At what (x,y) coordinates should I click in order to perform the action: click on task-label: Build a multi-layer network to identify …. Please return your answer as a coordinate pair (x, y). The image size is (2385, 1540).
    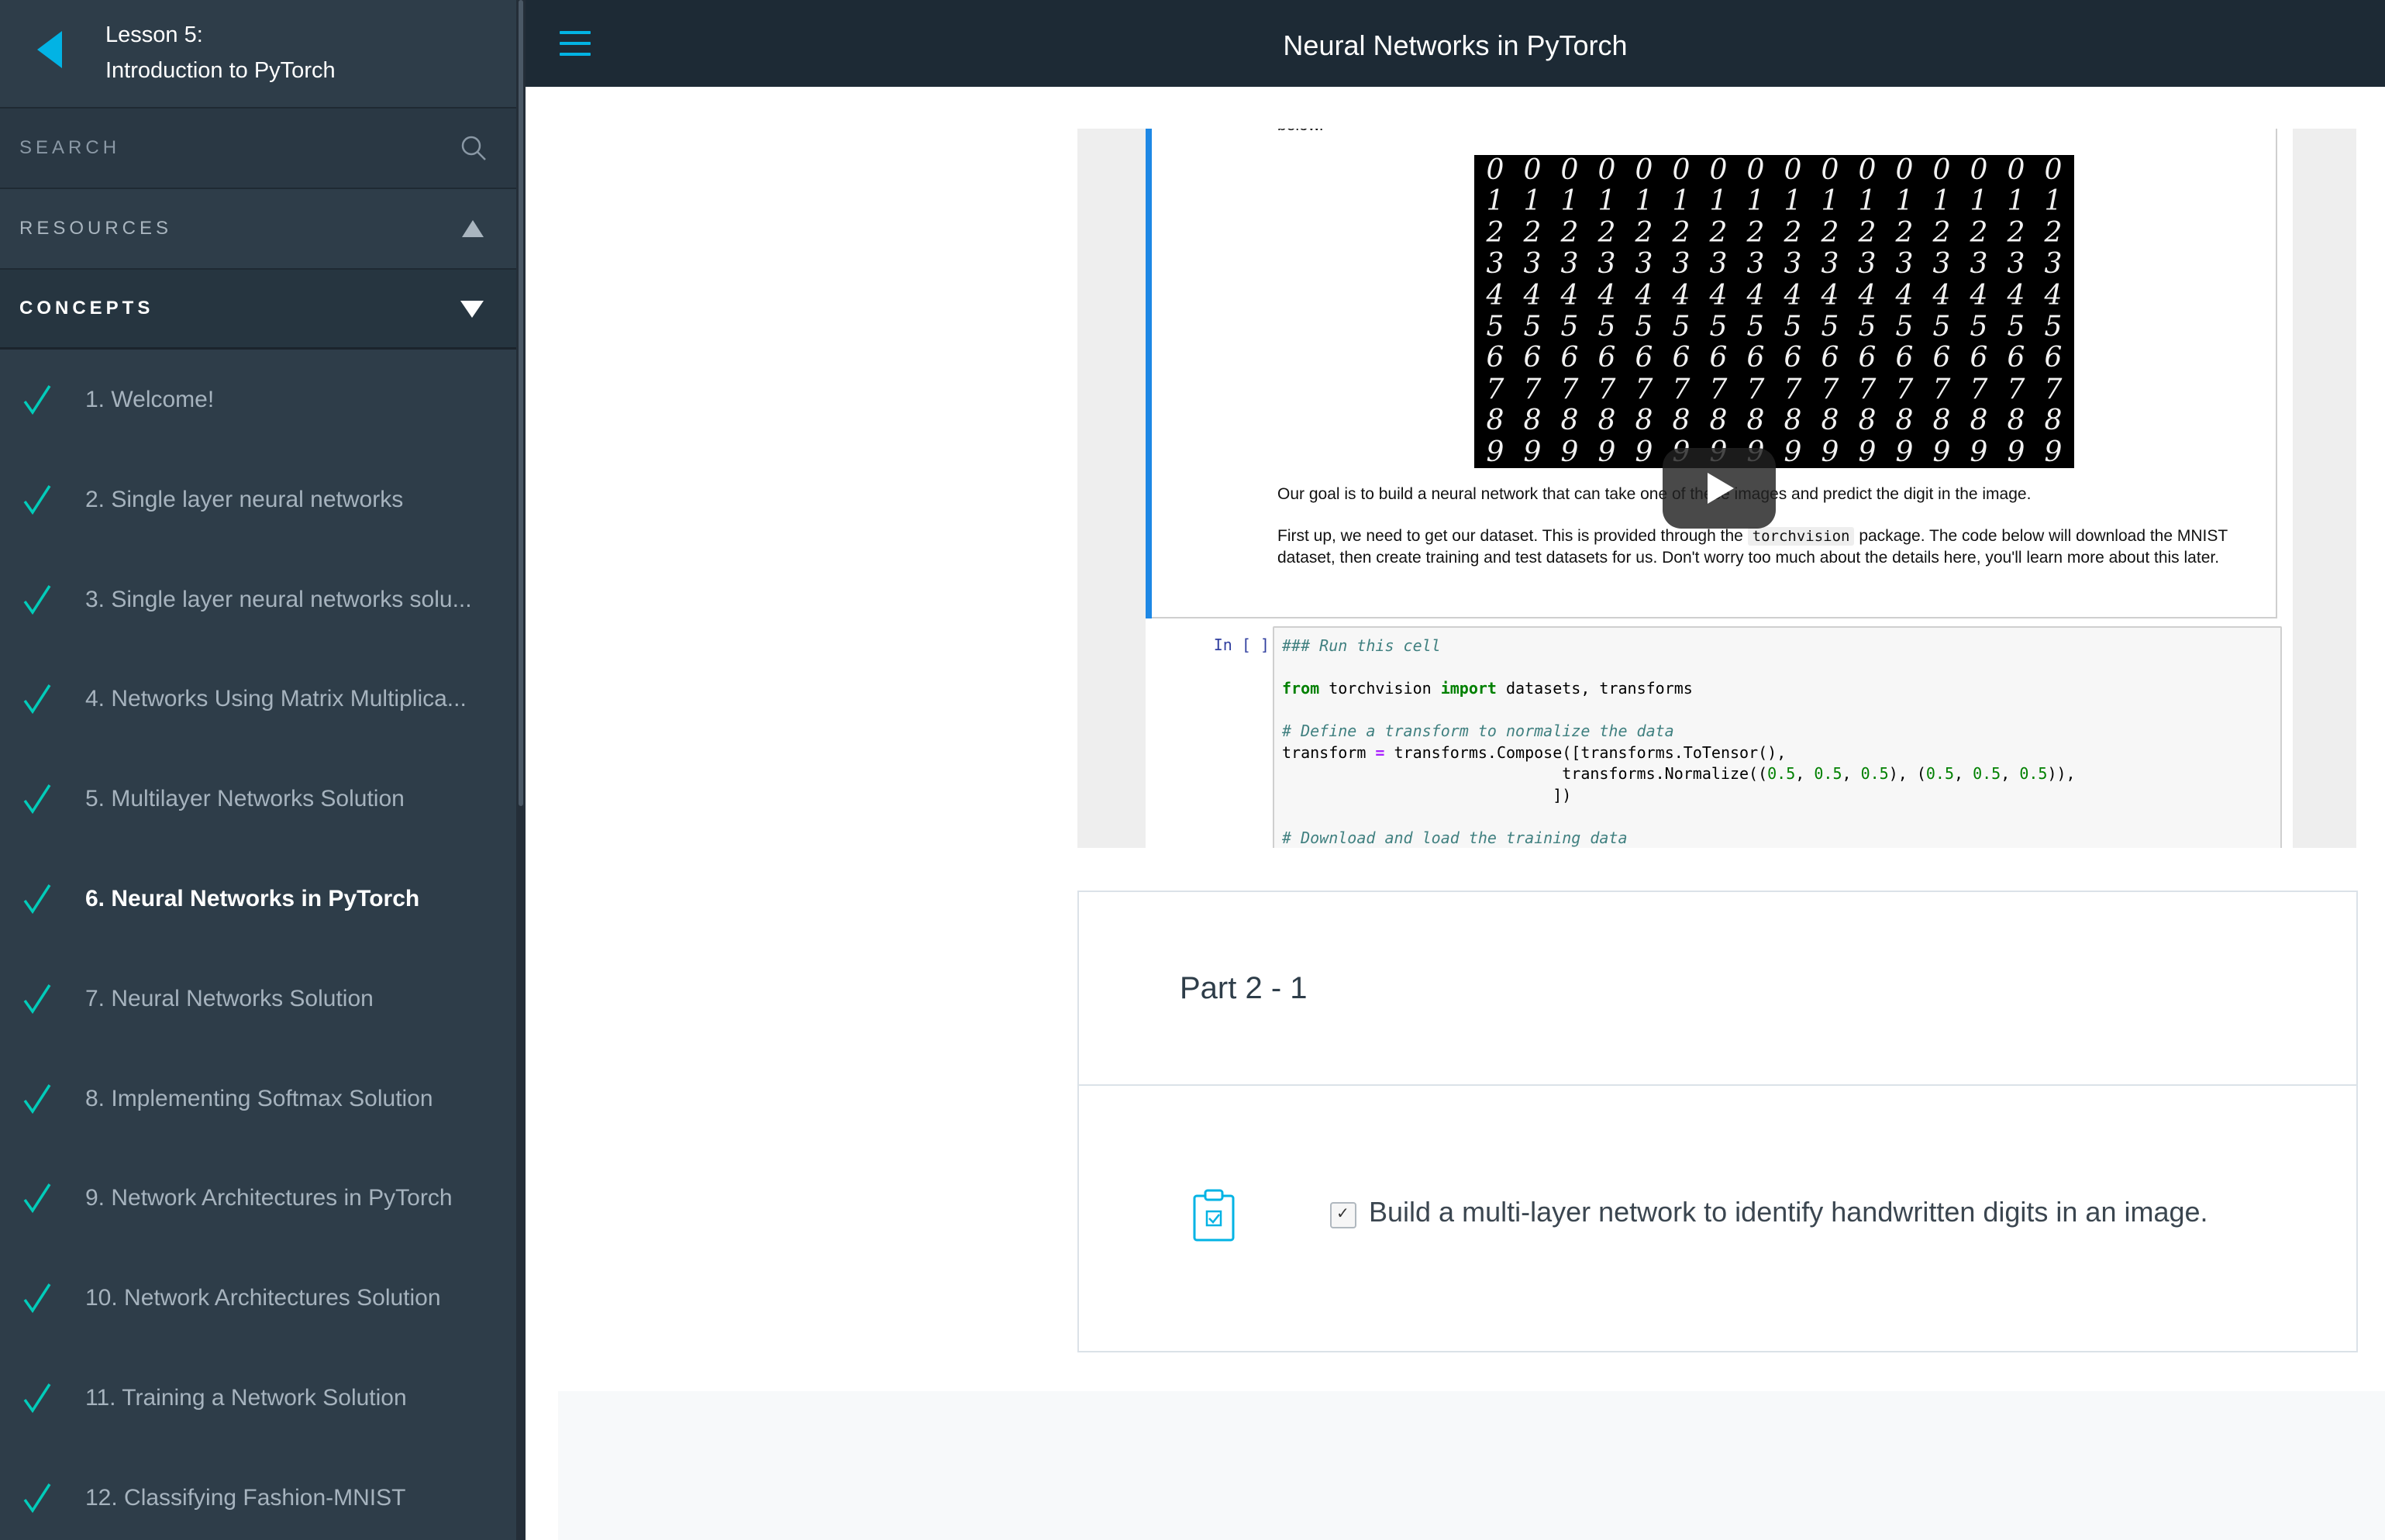
    Looking at the image, I should click on (1789, 1212).